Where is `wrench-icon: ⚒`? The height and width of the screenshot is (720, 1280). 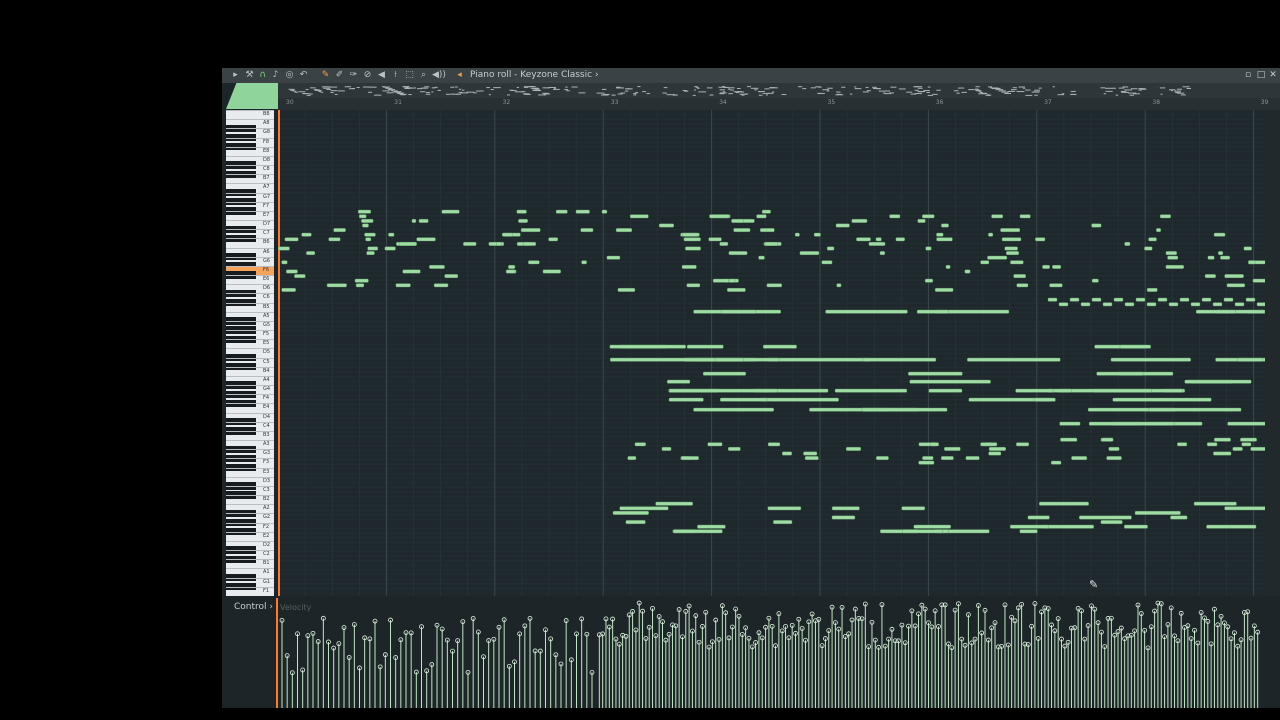
wrench-icon: ⚒ is located at coordinates (249, 75).